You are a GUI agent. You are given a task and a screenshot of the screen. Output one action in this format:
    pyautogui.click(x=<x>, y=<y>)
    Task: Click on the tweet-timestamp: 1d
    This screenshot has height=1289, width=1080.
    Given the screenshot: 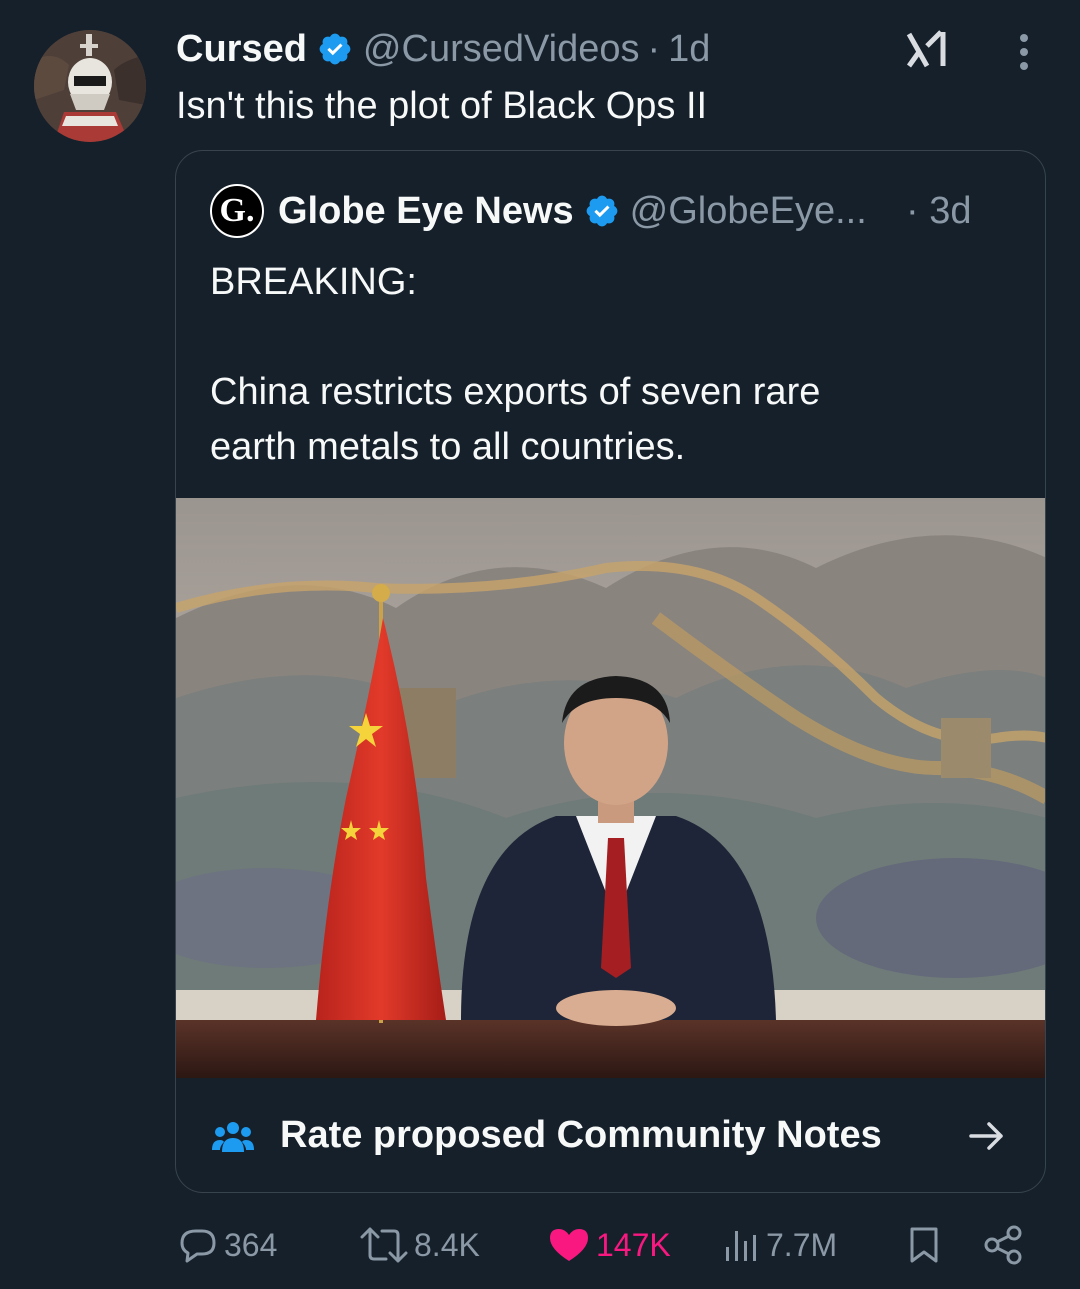 What is the action you would take?
    pyautogui.click(x=689, y=49)
    